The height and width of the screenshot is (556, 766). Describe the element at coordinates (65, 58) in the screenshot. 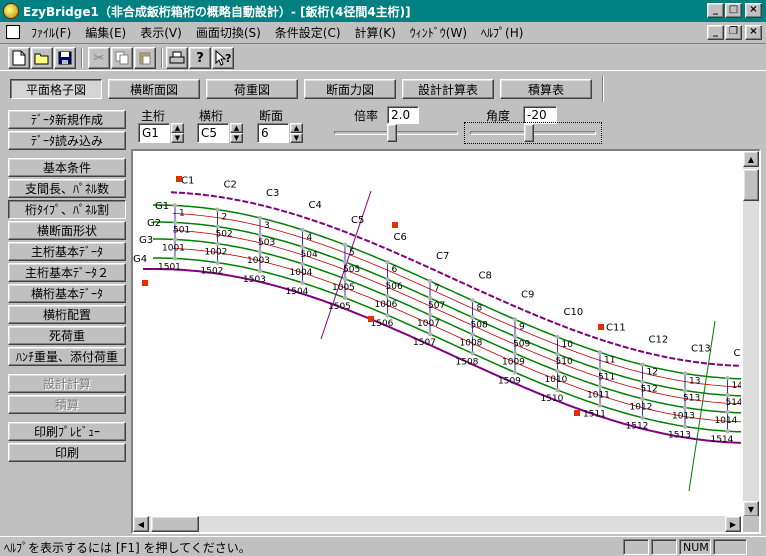

I see `save-icon` at that location.